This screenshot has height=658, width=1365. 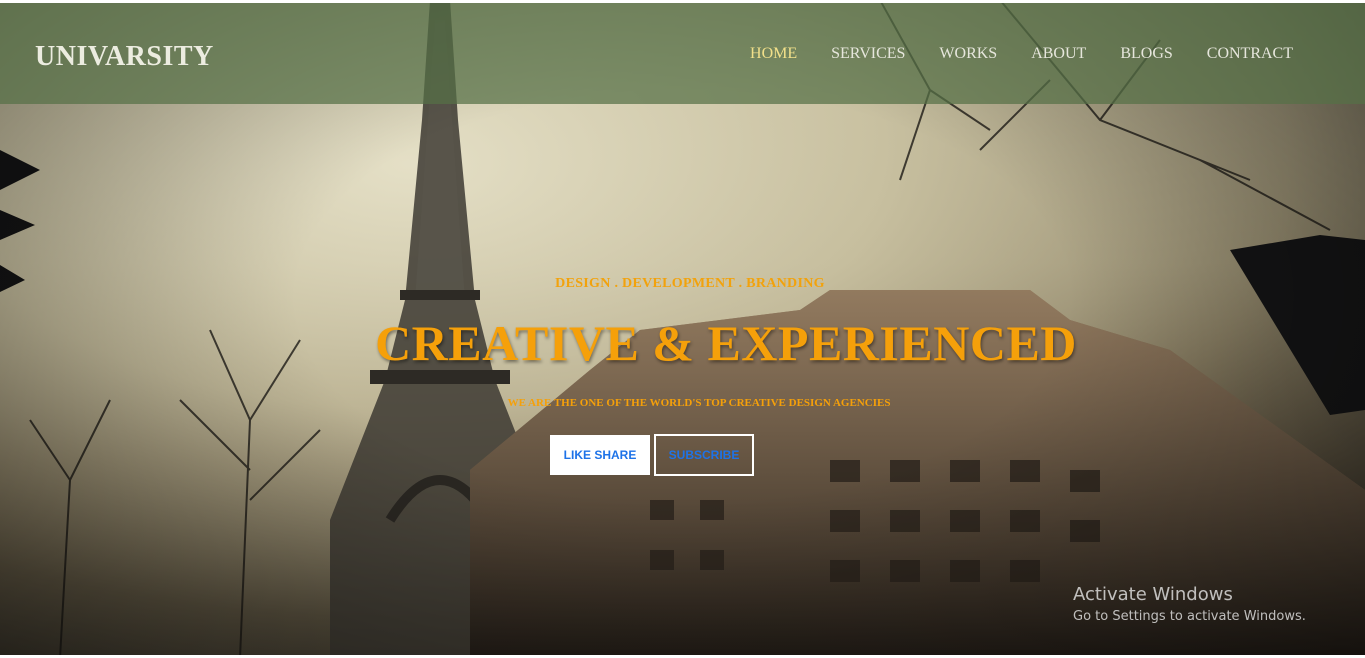 What do you see at coordinates (704, 455) in the screenshot?
I see `subscribe-button: SUBSCRIBE` at bounding box center [704, 455].